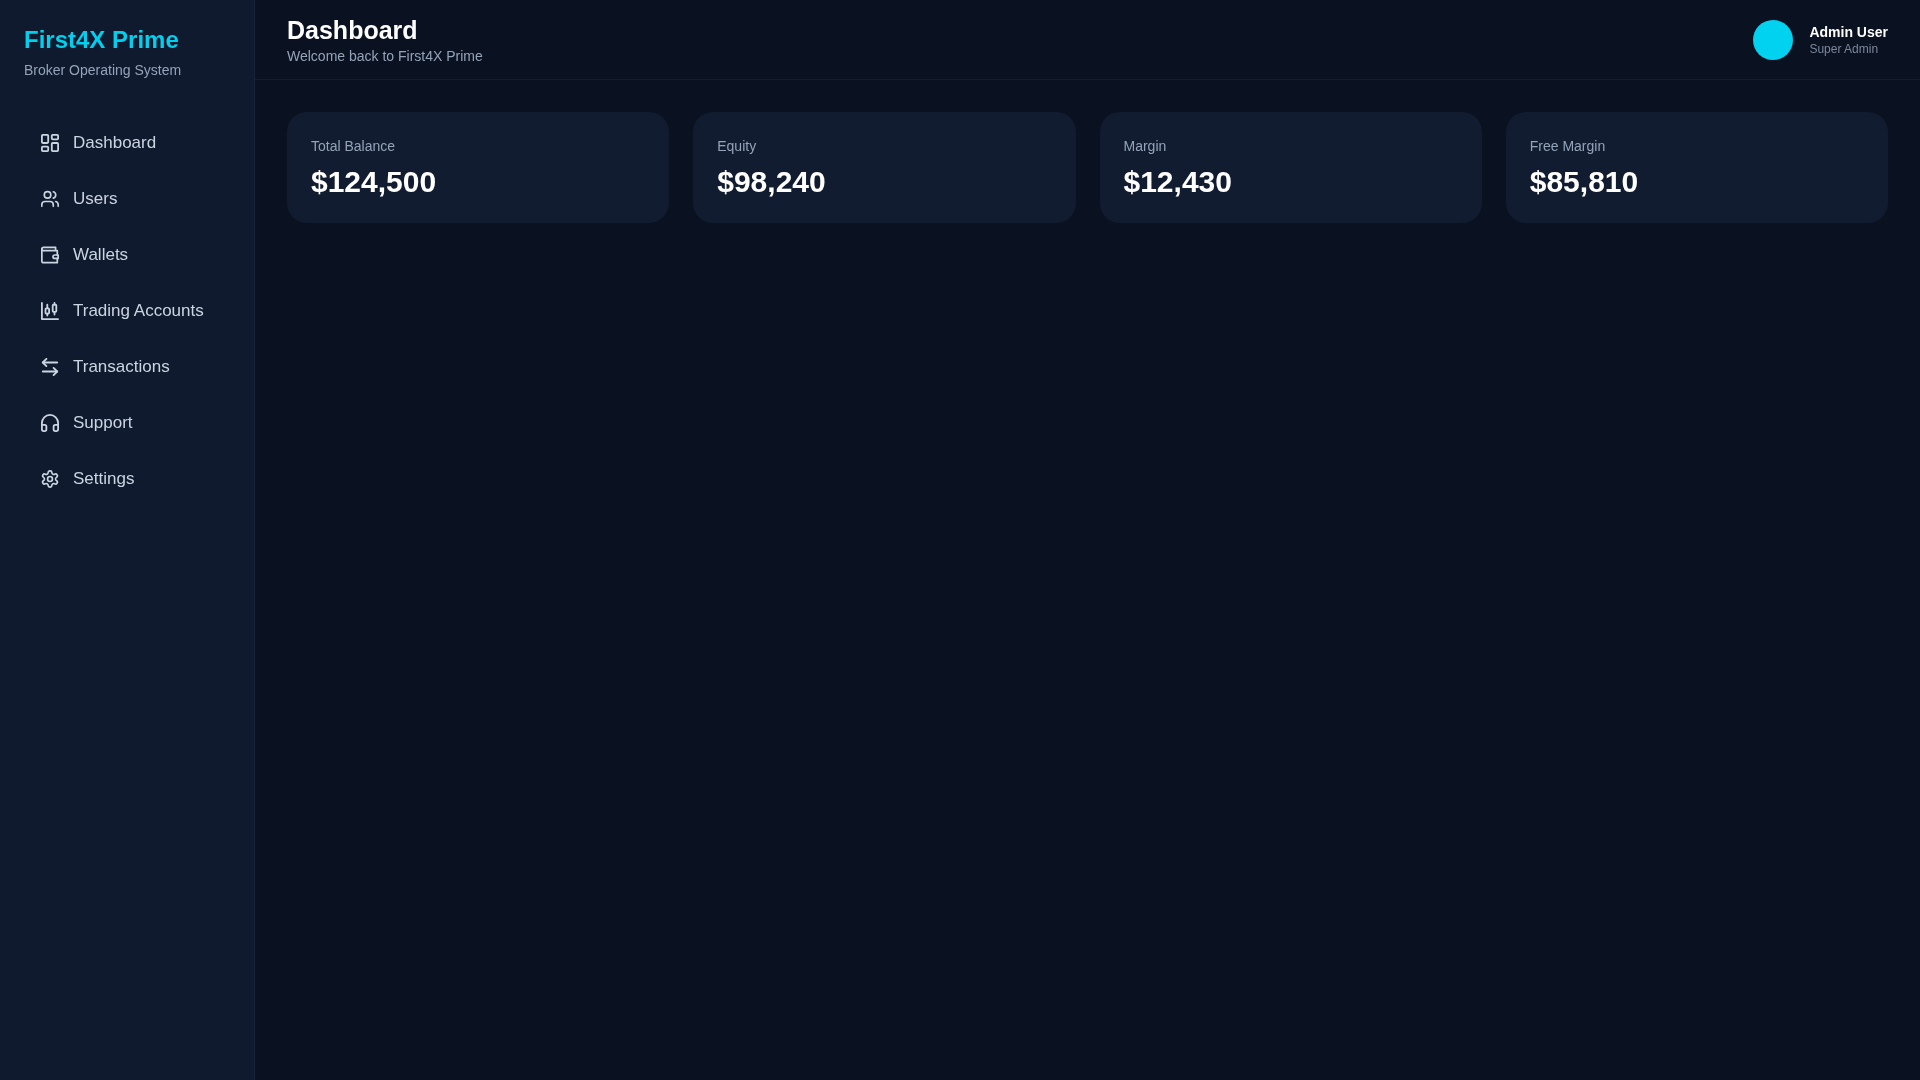 This screenshot has width=1920, height=1080. I want to click on brand-tagline: Broker Operating System, so click(103, 70).